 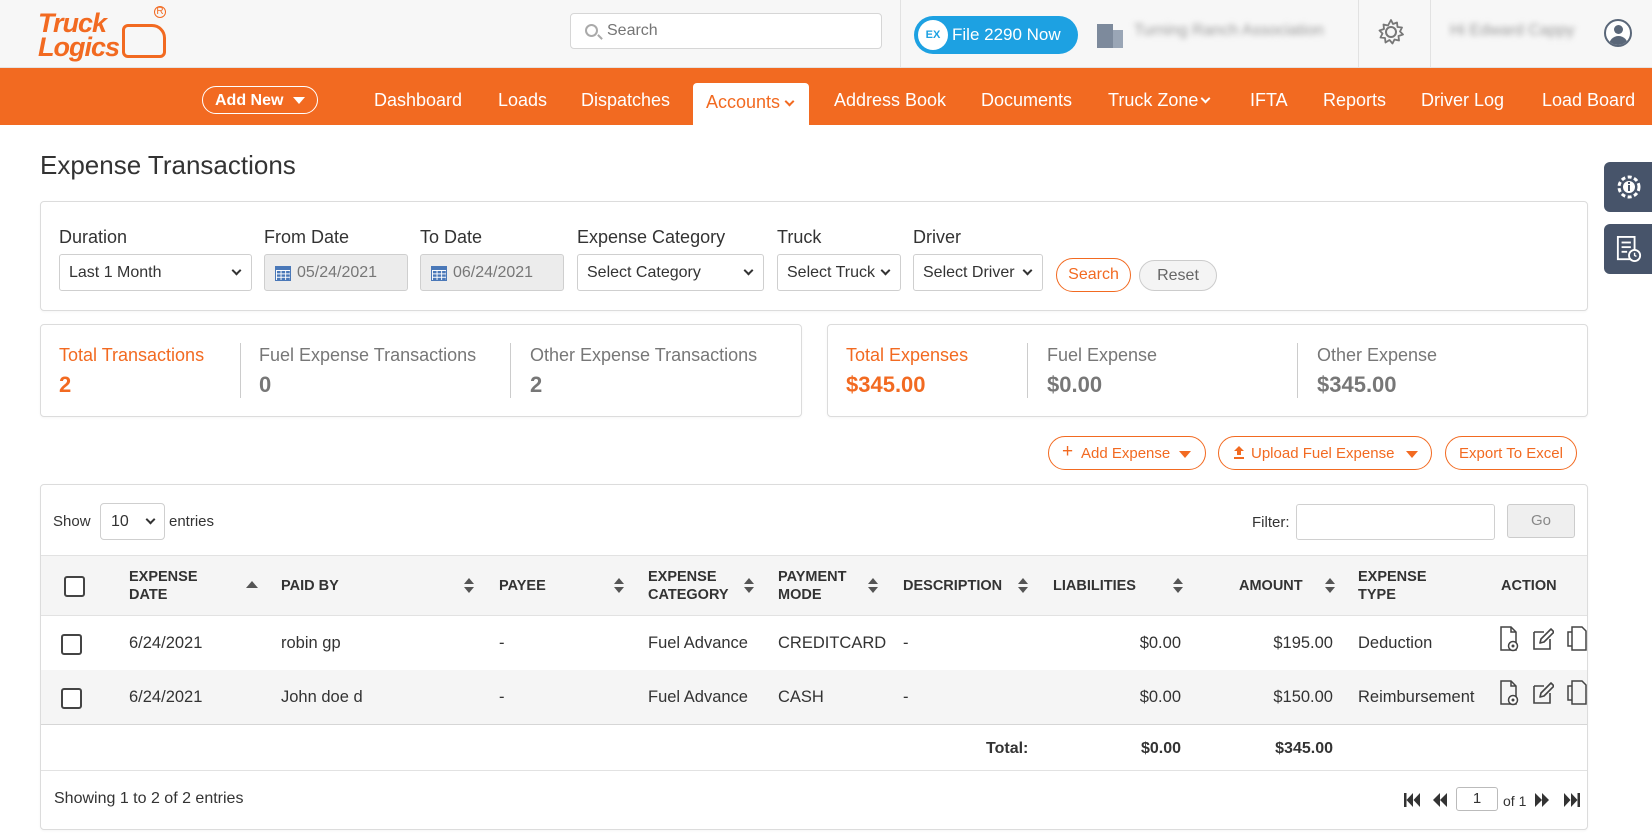 I want to click on filter-input, so click(x=1395, y=522).